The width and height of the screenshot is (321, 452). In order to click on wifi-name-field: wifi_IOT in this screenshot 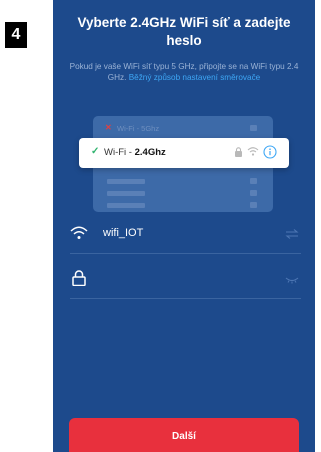, I will do `click(185, 234)`.